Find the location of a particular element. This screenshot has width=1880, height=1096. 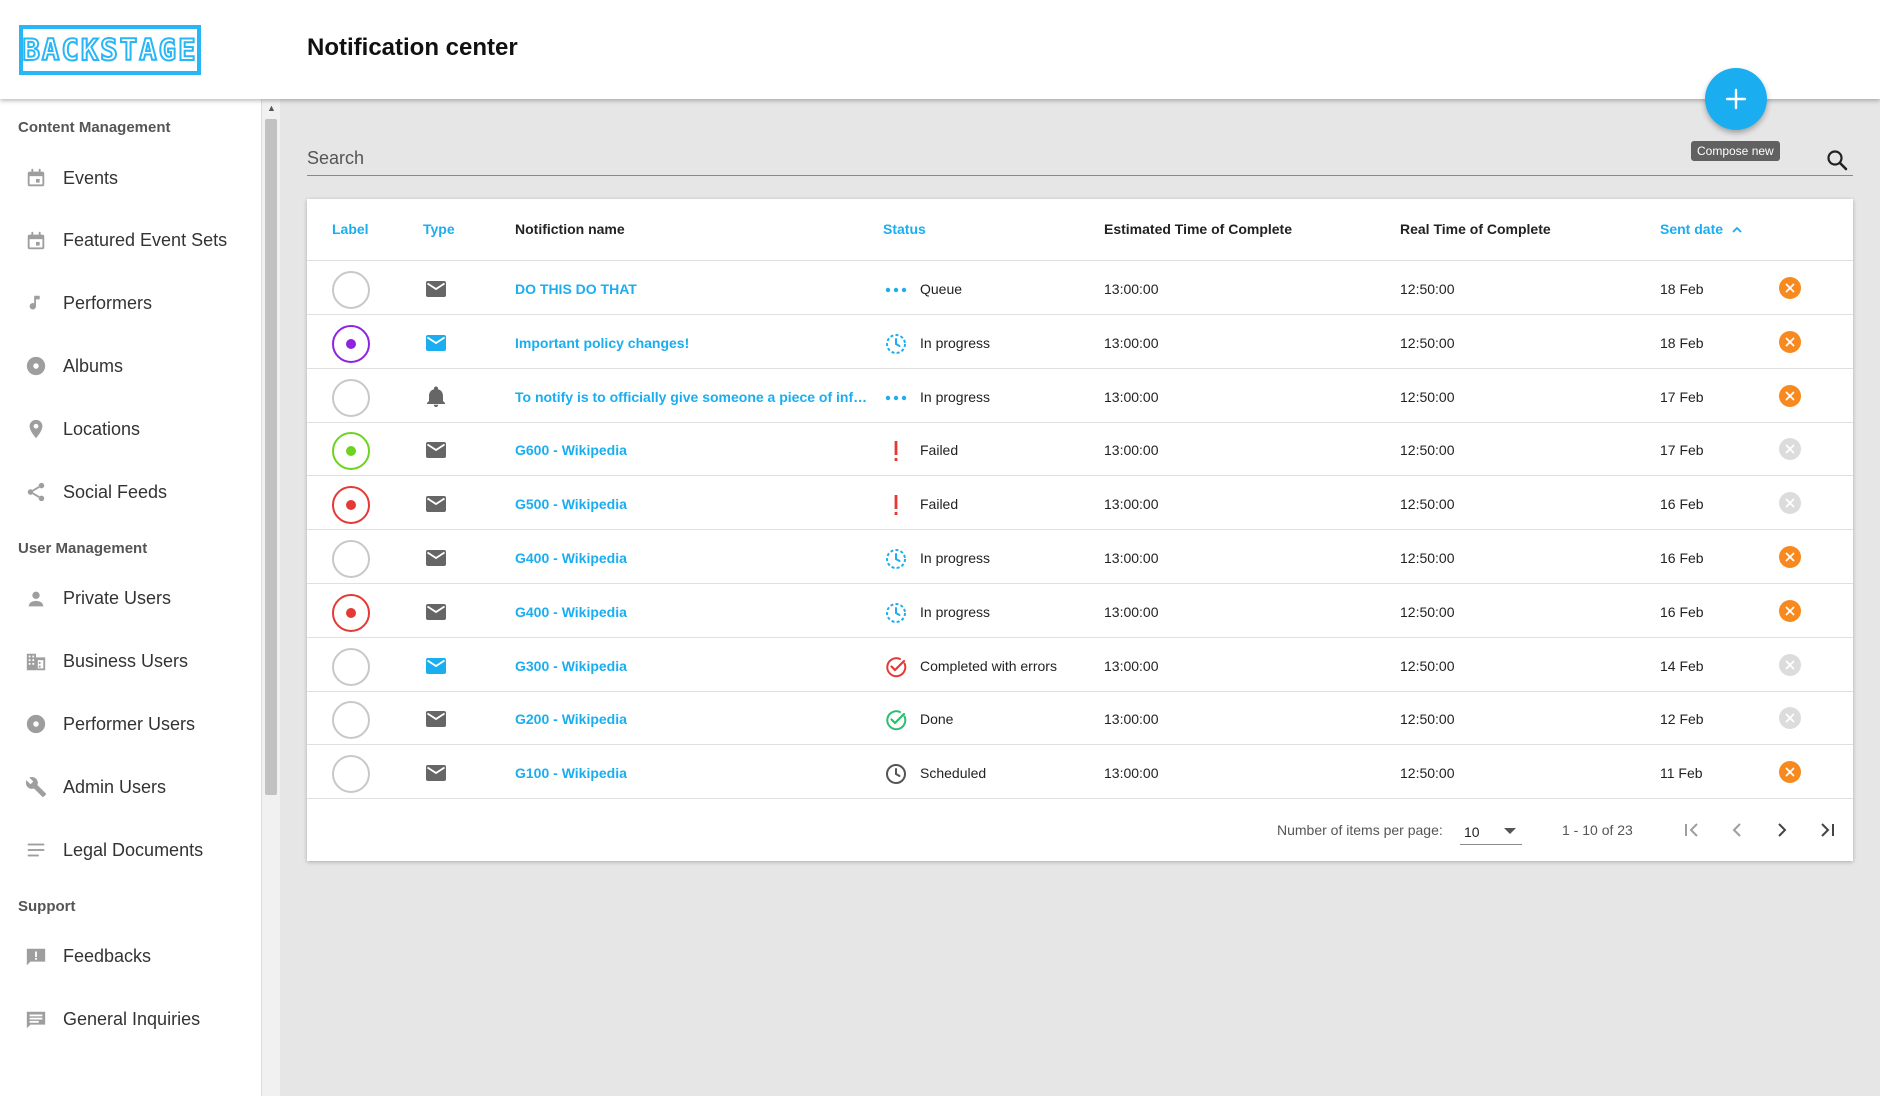

search-icon is located at coordinates (1837, 160).